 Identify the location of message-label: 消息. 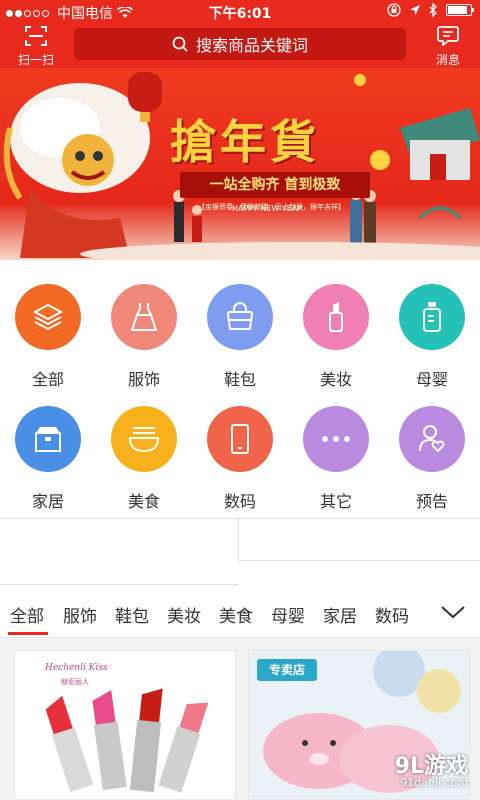
(447, 60).